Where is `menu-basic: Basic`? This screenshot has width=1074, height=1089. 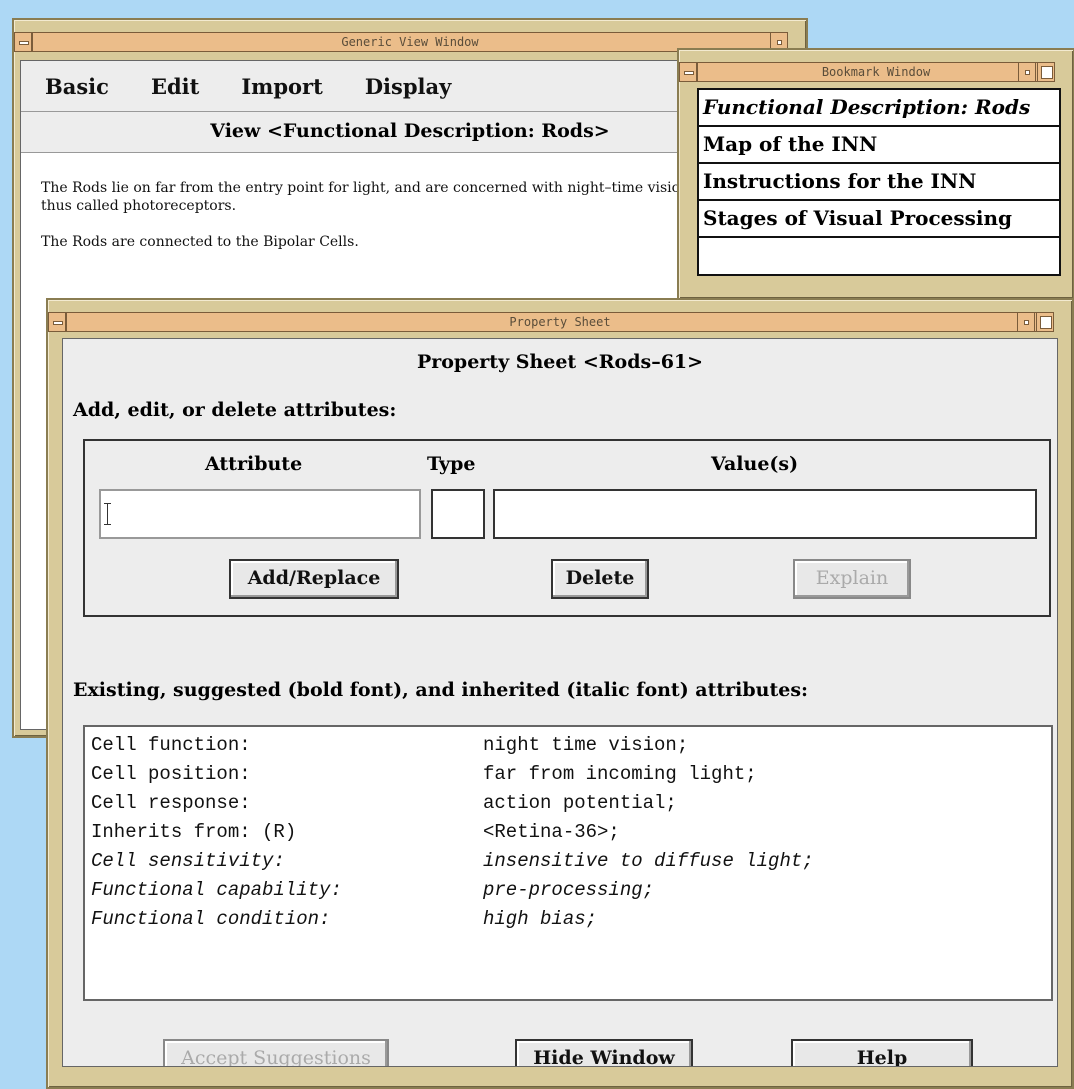 menu-basic: Basic is located at coordinates (77, 86).